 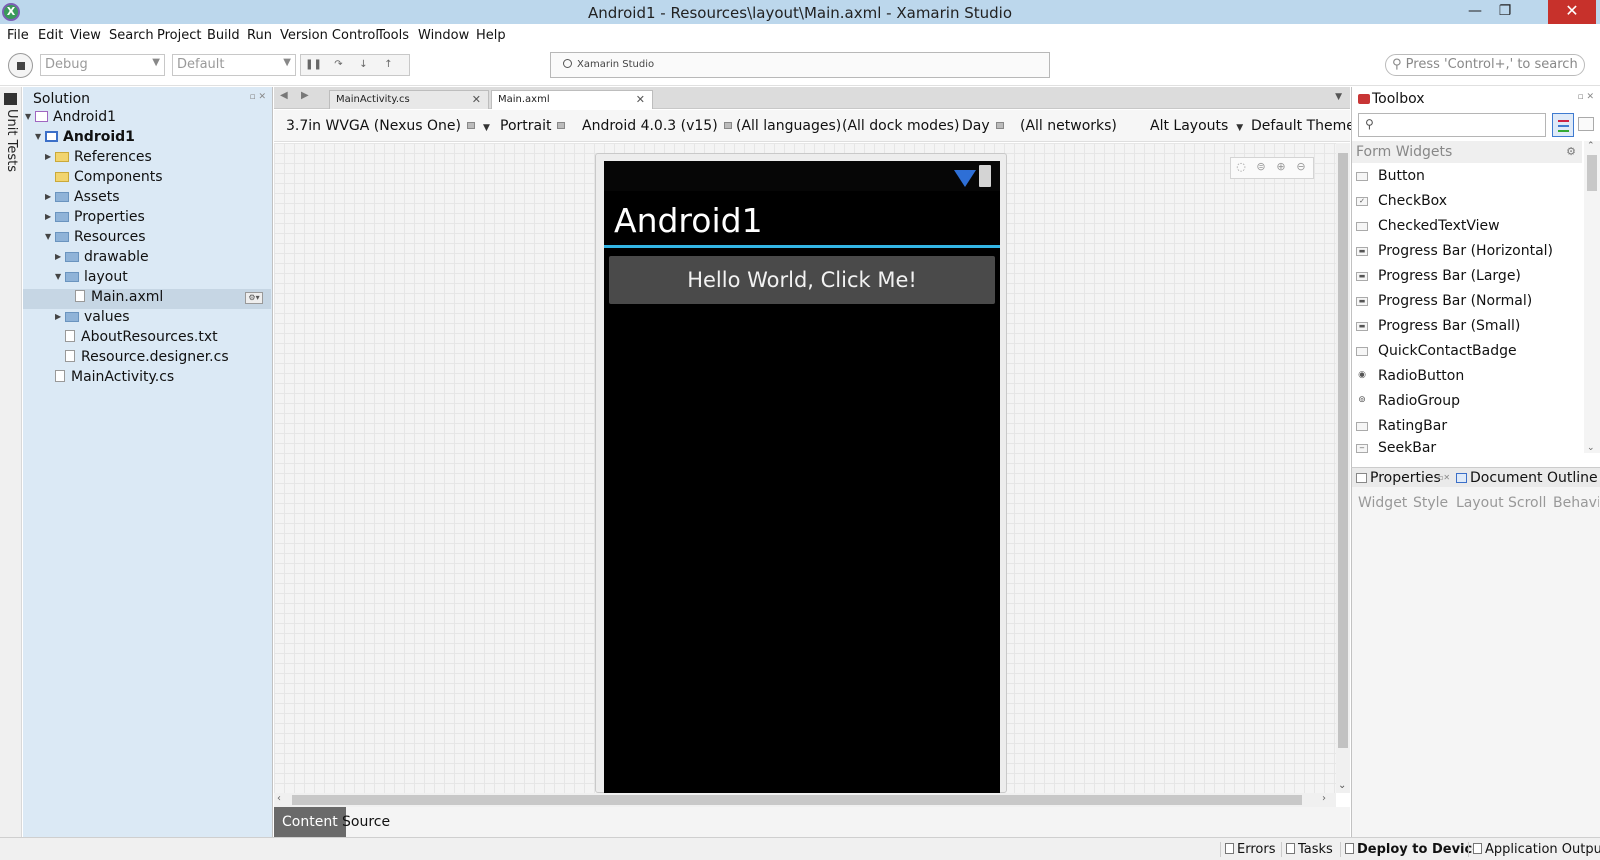 What do you see at coordinates (388, 65) in the screenshot?
I see `step-out-icon: ↑` at bounding box center [388, 65].